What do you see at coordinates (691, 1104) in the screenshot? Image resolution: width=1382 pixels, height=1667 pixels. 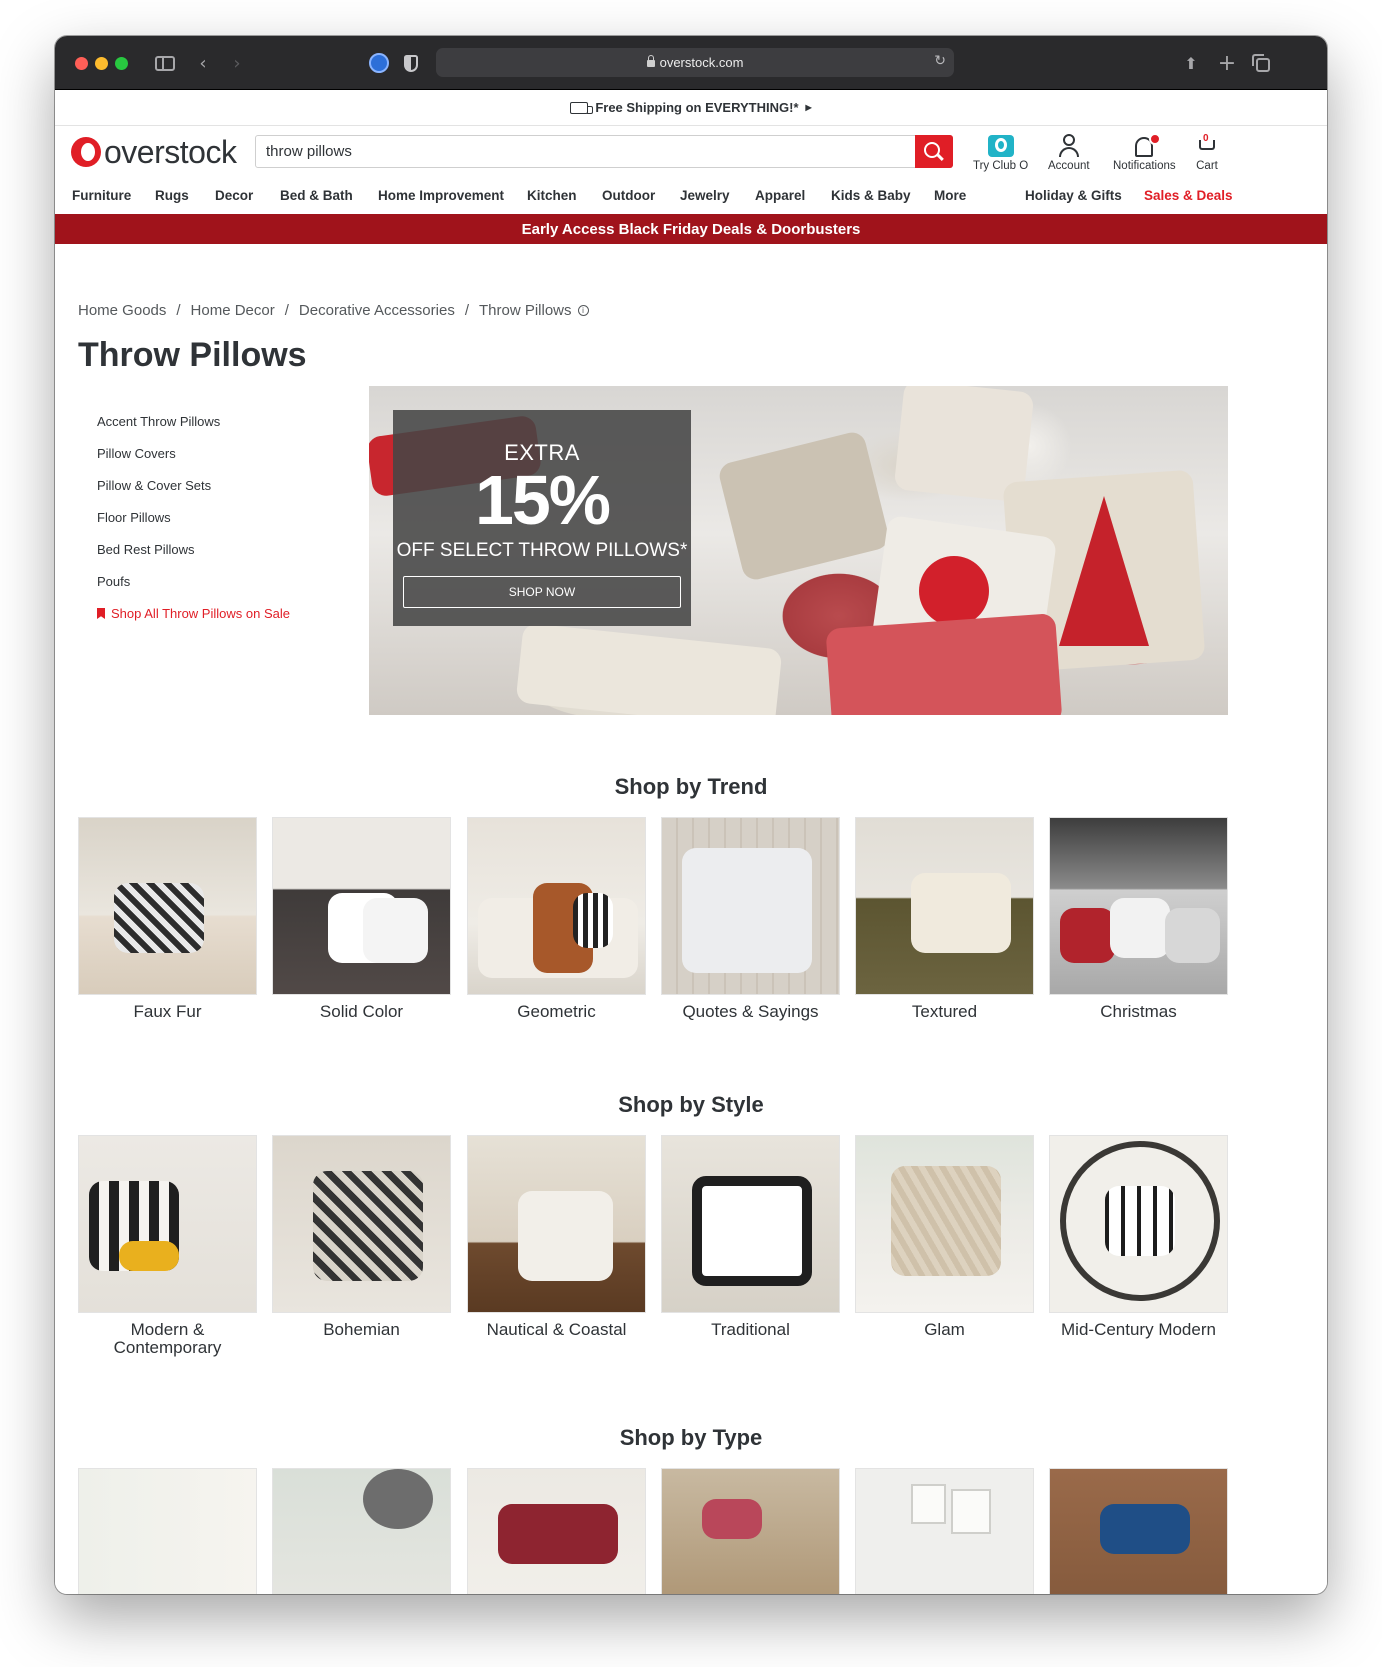 I see `shop-by-style-title: Shop by Style` at bounding box center [691, 1104].